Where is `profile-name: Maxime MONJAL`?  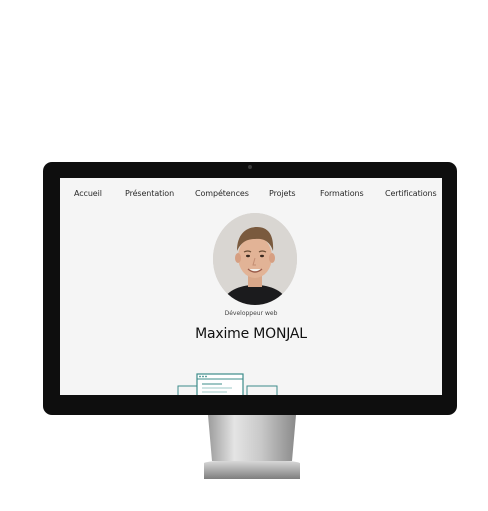
profile-name: Maxime MONJAL is located at coordinates (251, 334).